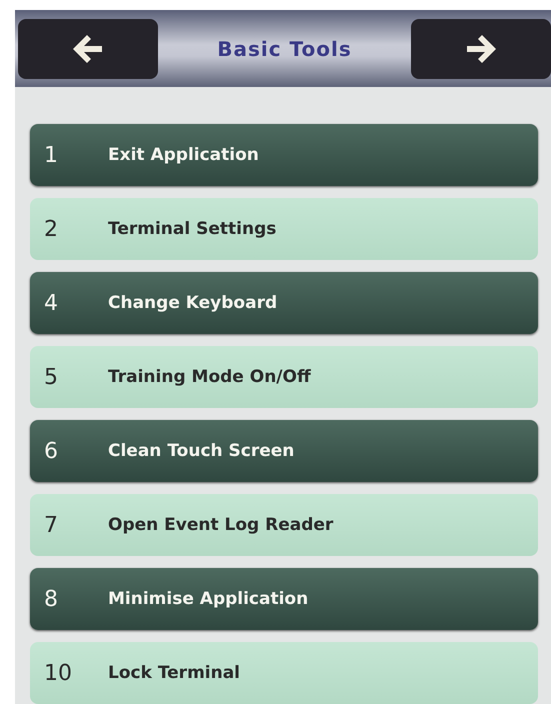 The width and height of the screenshot is (551, 704). Describe the element at coordinates (174, 673) in the screenshot. I see `item-label: Lock Terminal` at that location.